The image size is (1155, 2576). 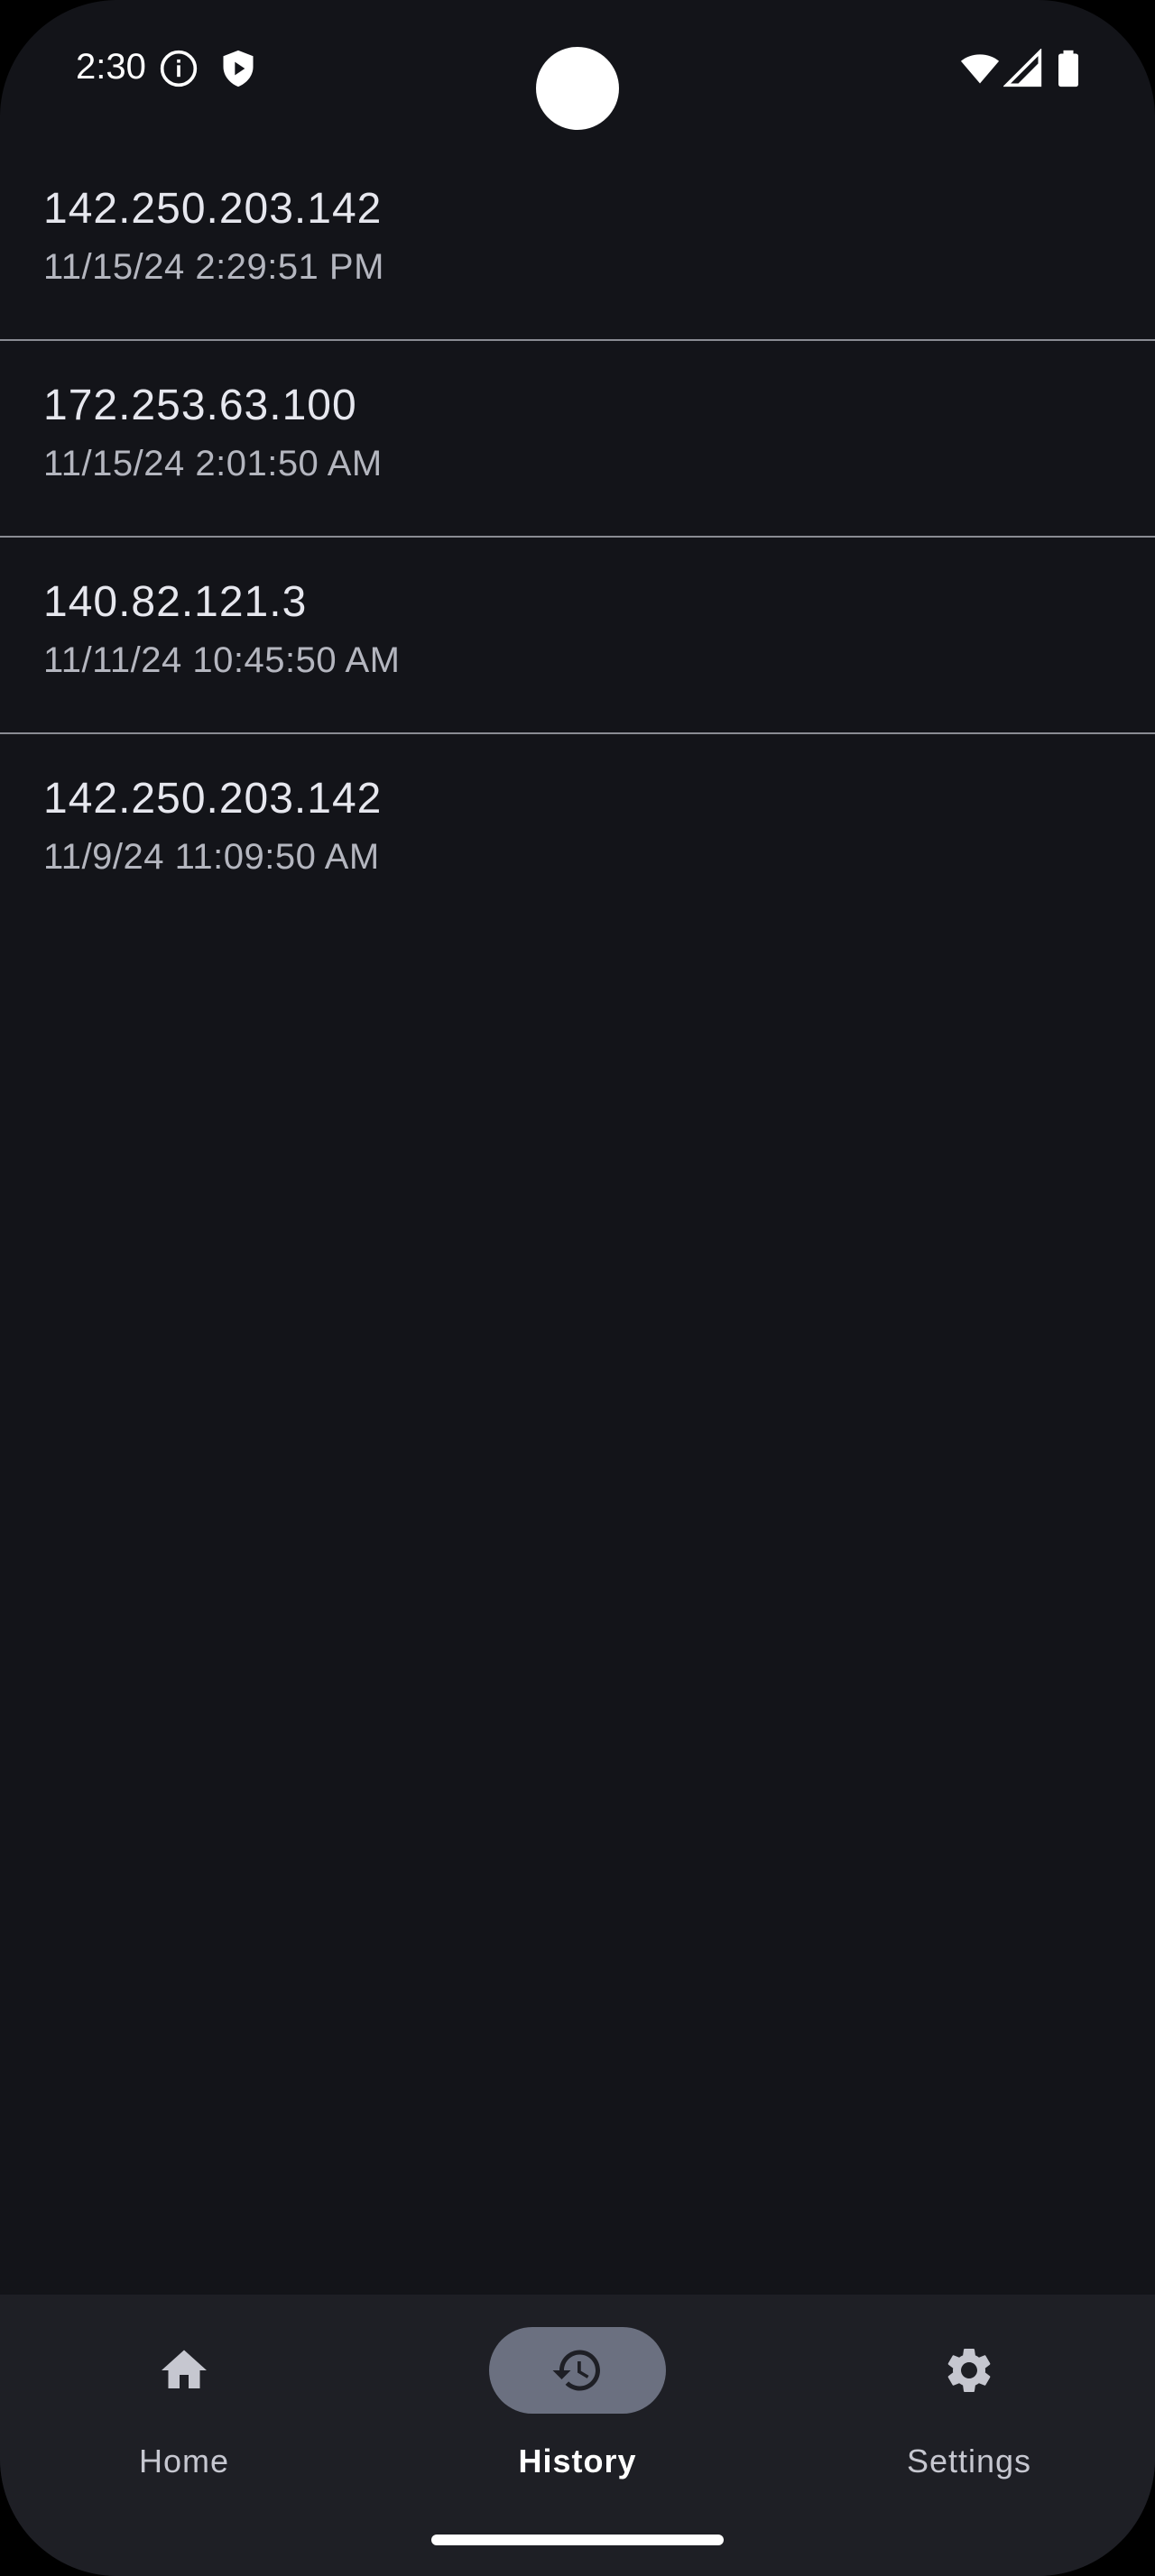 What do you see at coordinates (576, 2370) in the screenshot?
I see `history-icon` at bounding box center [576, 2370].